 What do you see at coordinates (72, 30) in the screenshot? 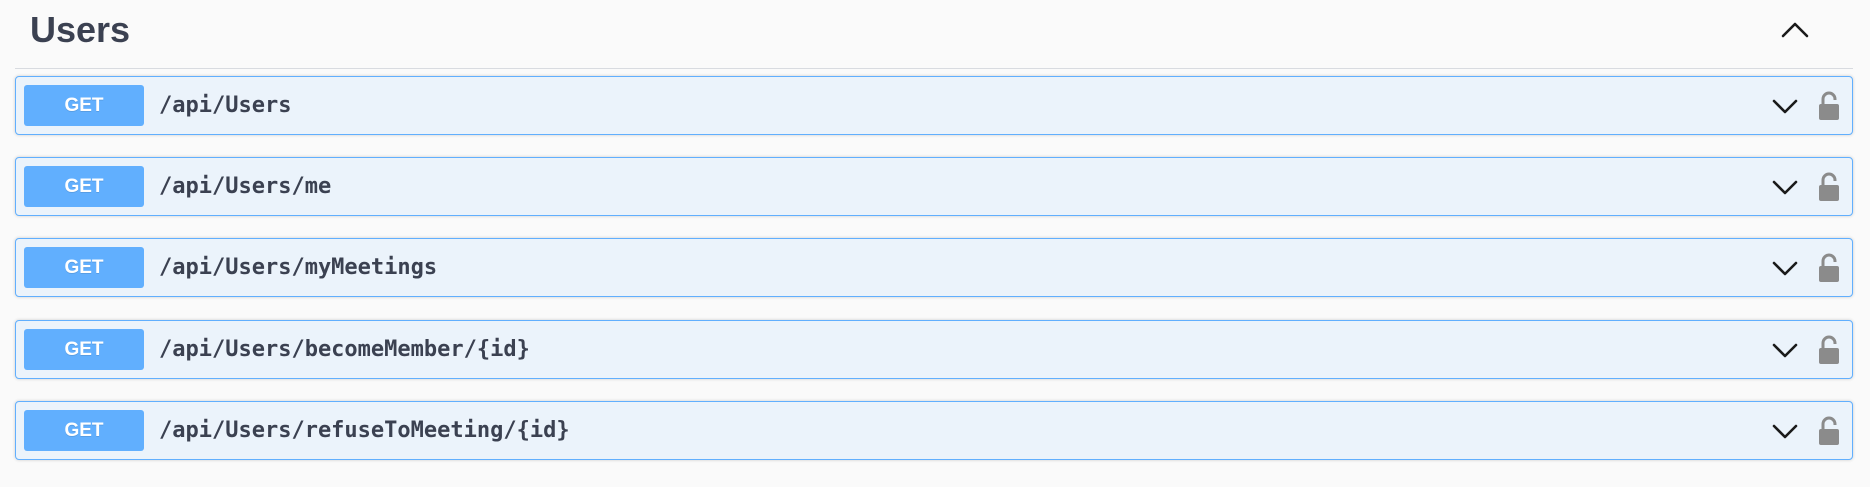
I see `section-title: Users` at bounding box center [72, 30].